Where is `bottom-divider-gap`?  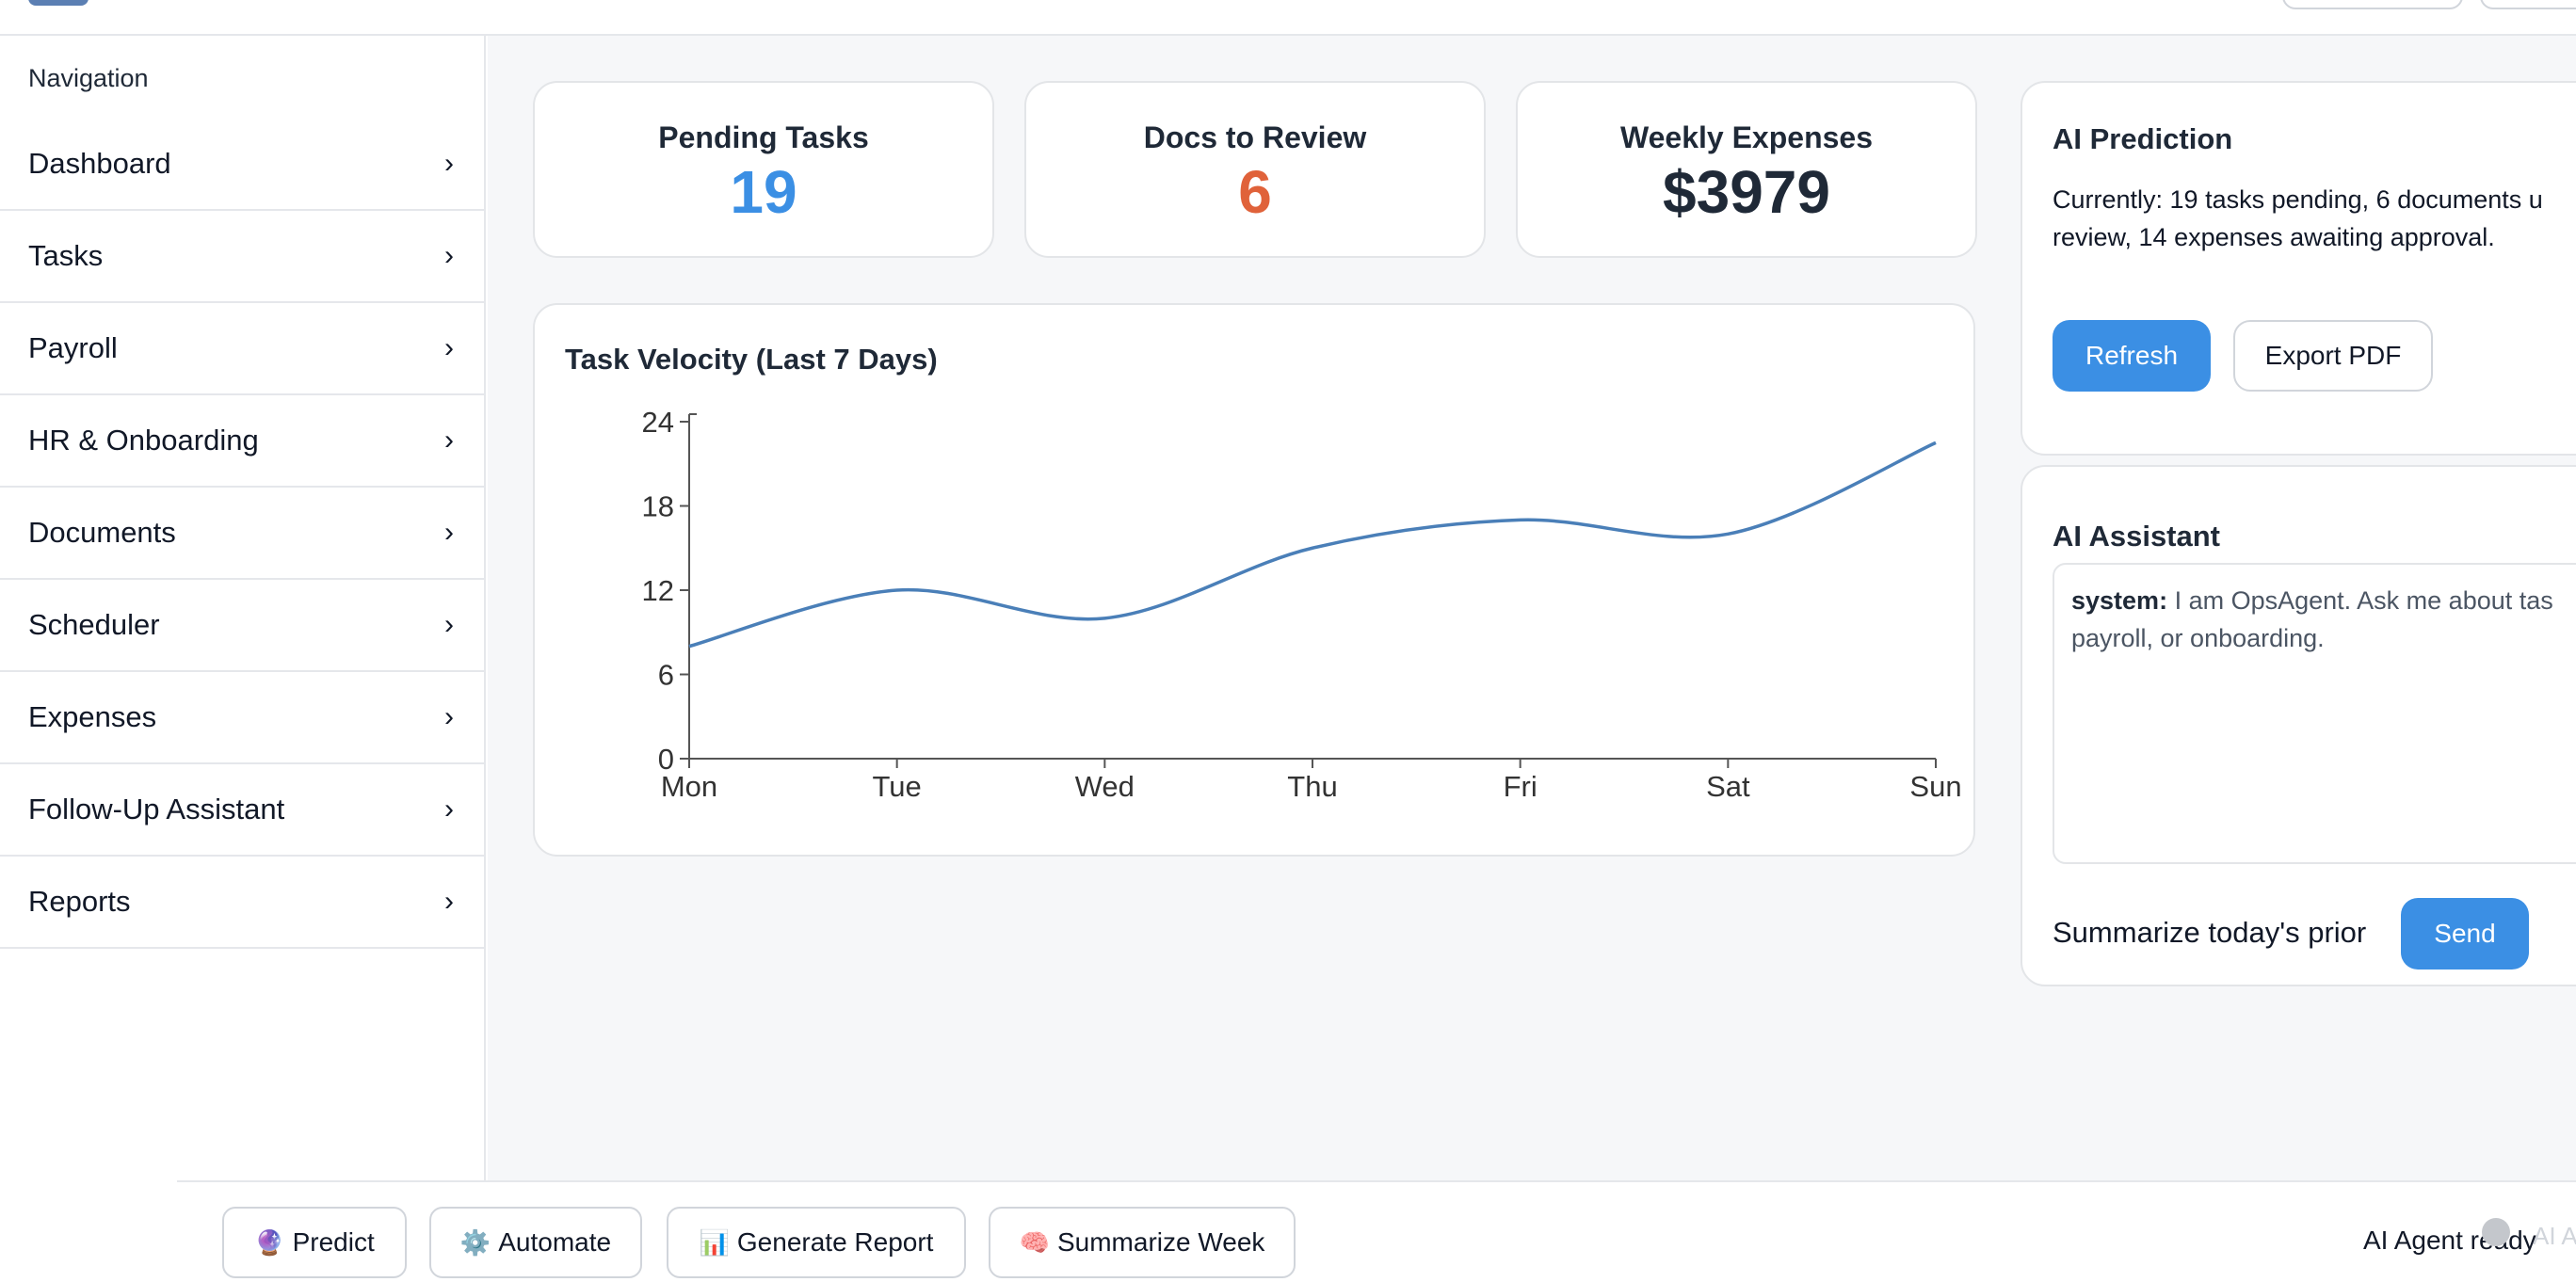 bottom-divider-gap is located at coordinates (88, 1181).